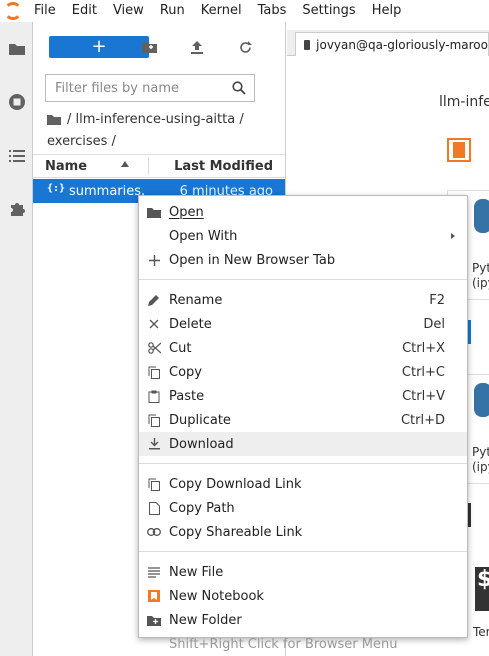 The width and height of the screenshot is (489, 656). What do you see at coordinates (480, 283) in the screenshot?
I see `card-label-1-sub: (ipy` at bounding box center [480, 283].